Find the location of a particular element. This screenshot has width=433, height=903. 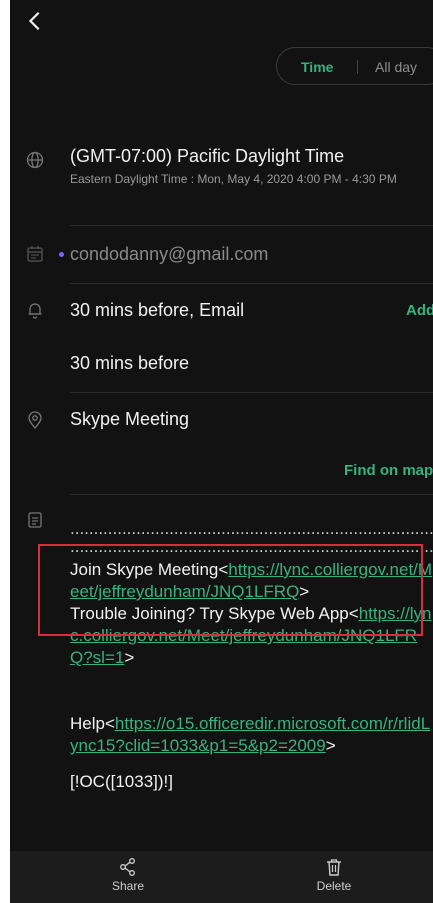

delete-button: Delete is located at coordinates (334, 875).